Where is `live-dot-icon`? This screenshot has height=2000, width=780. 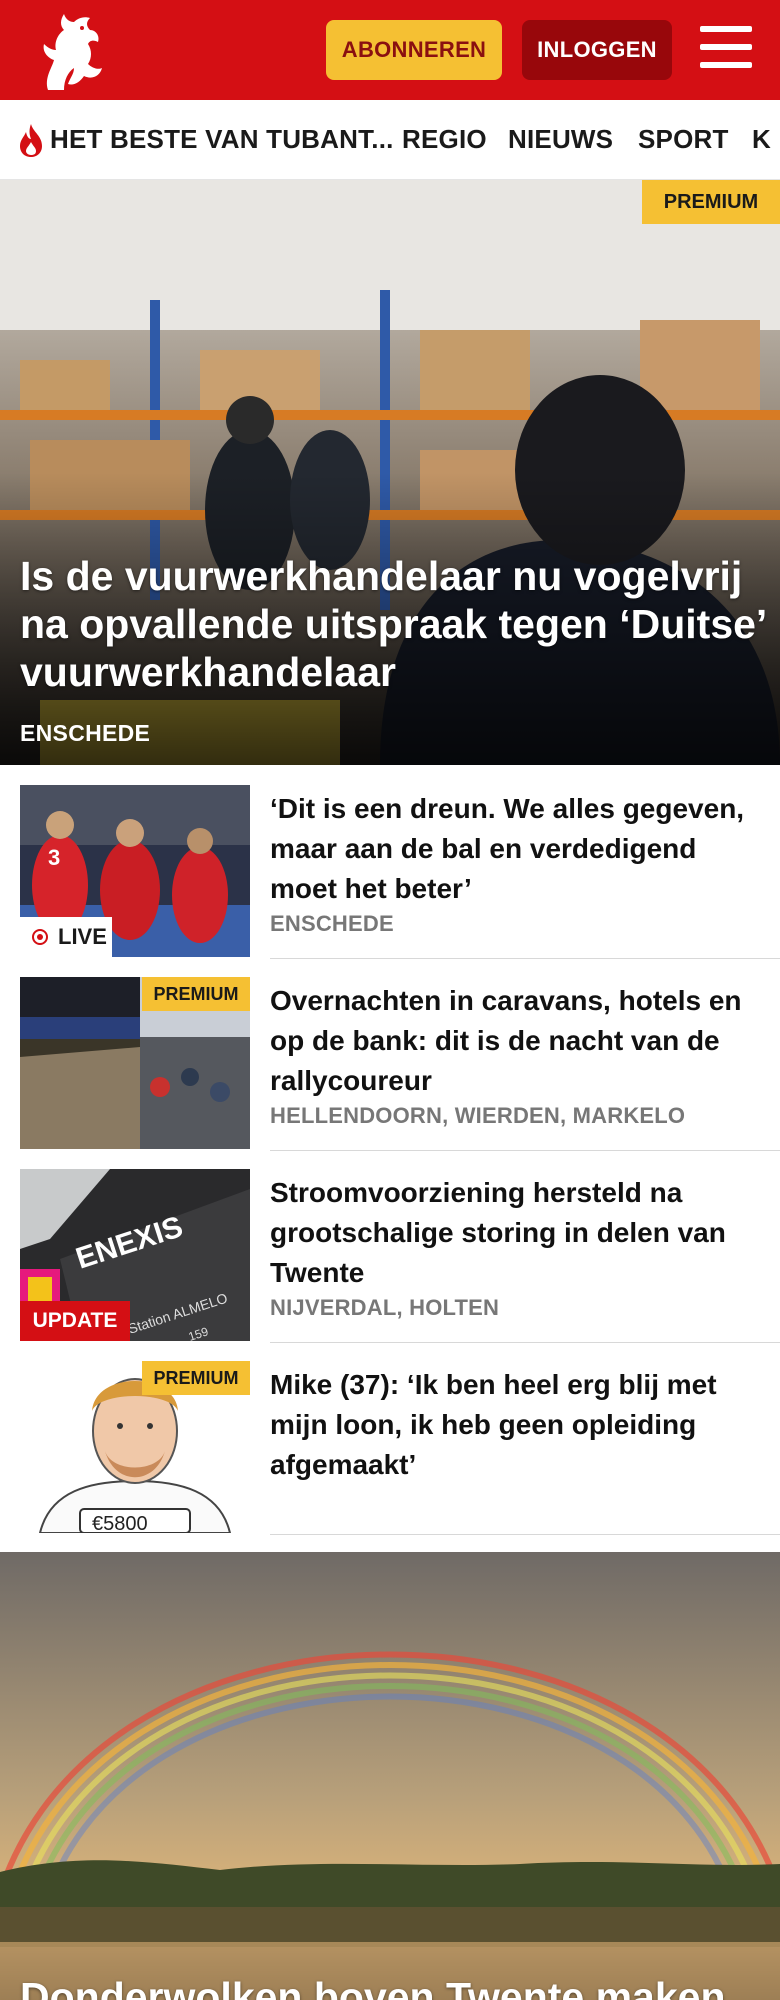 live-dot-icon is located at coordinates (40, 937).